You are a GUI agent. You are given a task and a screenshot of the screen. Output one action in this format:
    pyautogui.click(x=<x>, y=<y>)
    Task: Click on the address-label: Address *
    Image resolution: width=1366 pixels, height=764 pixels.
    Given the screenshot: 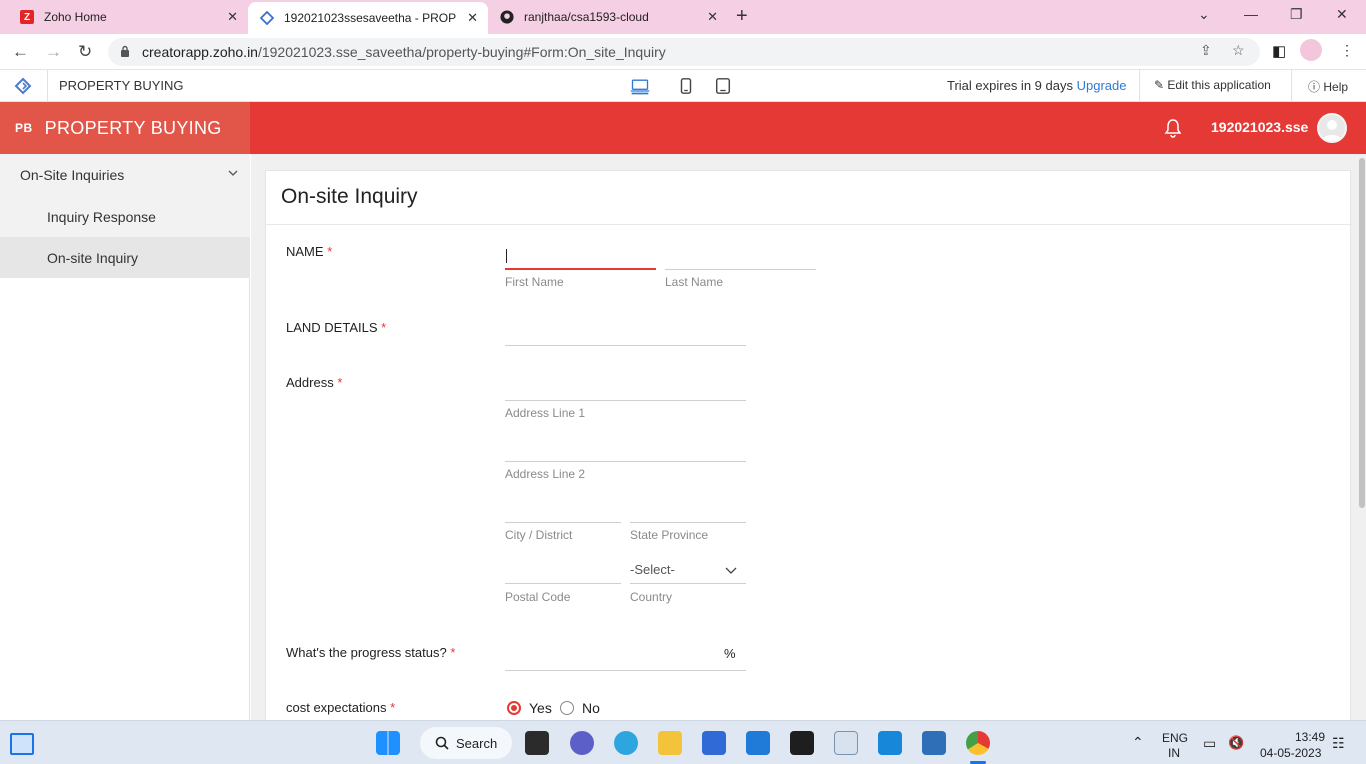 What is the action you would take?
    pyautogui.click(x=314, y=382)
    